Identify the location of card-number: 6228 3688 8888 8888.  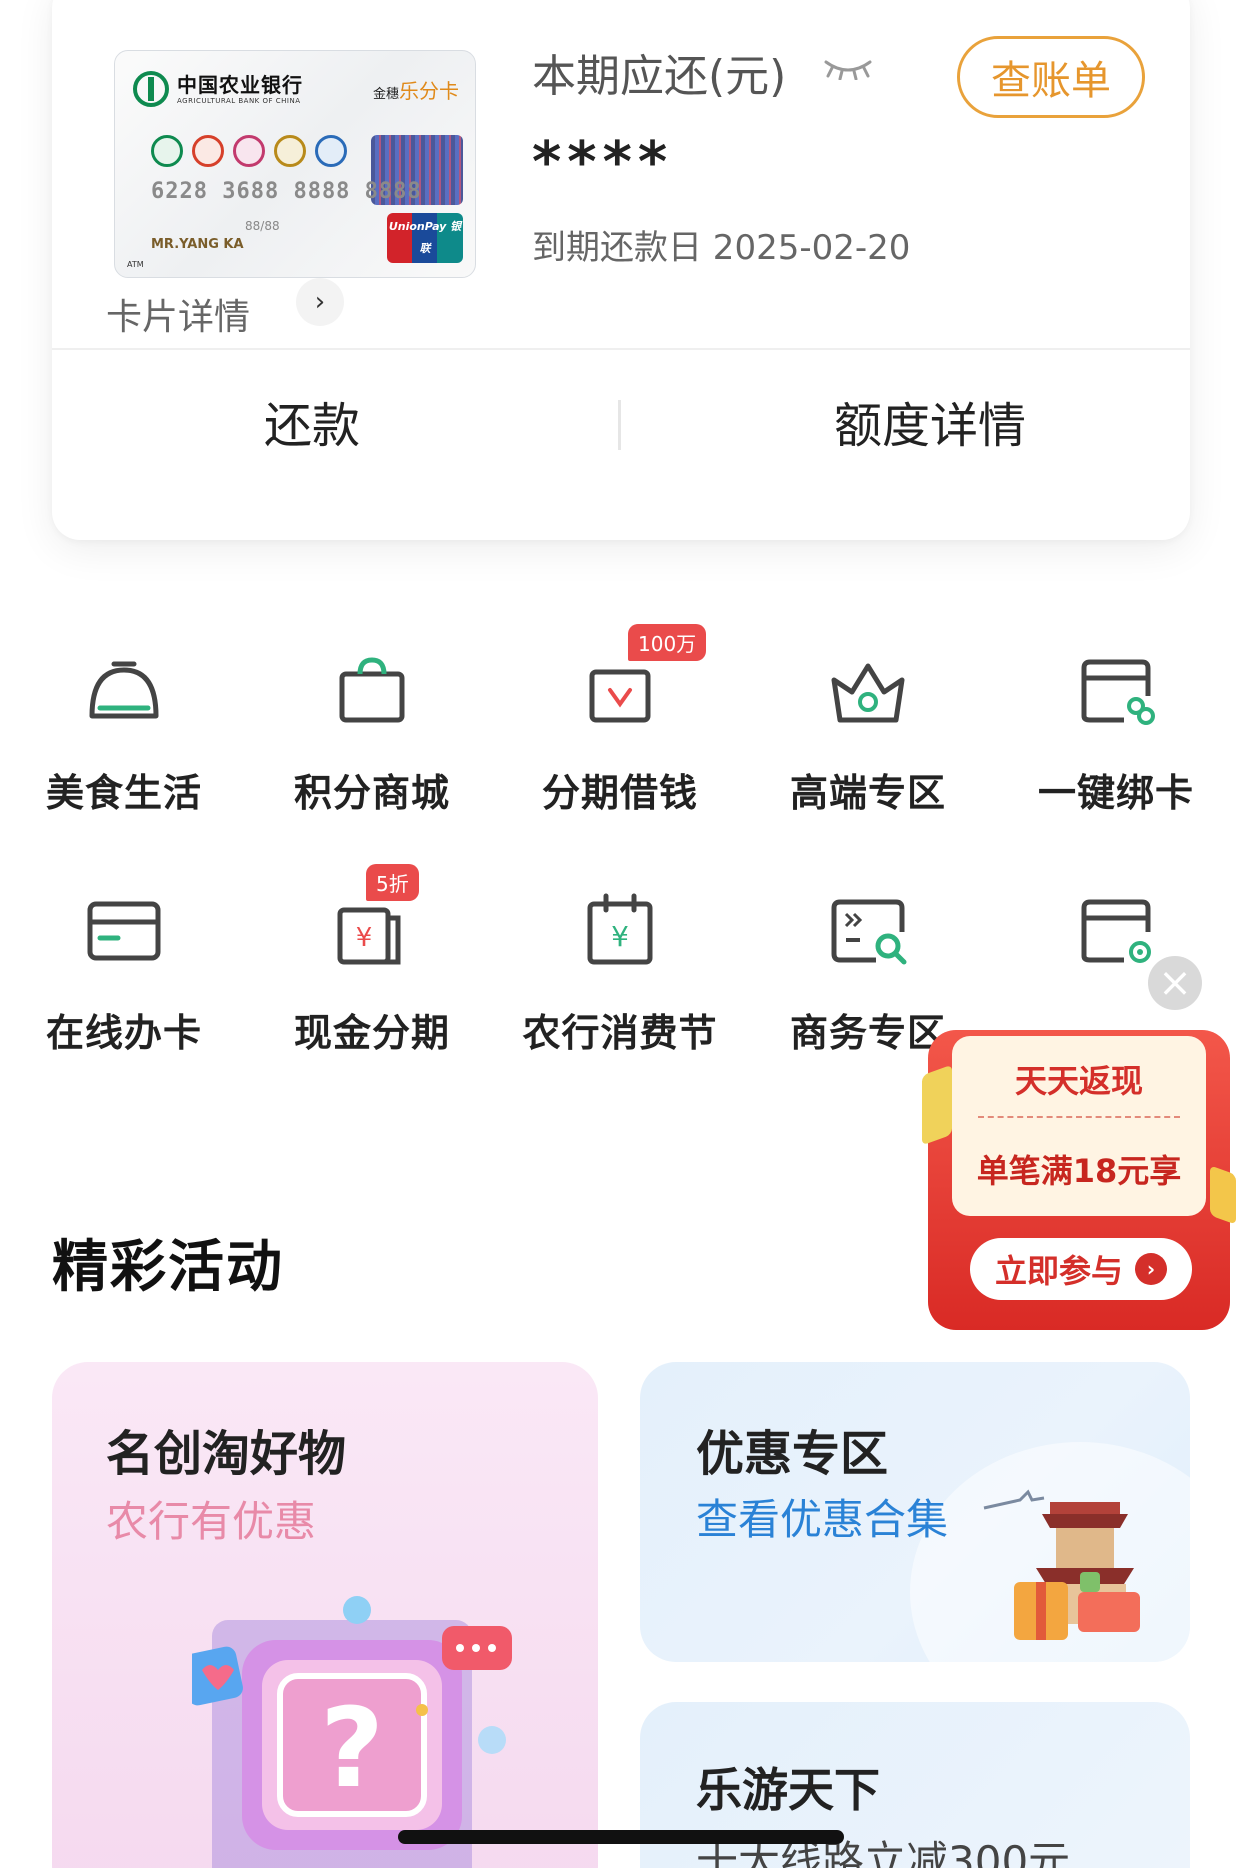
(286, 191).